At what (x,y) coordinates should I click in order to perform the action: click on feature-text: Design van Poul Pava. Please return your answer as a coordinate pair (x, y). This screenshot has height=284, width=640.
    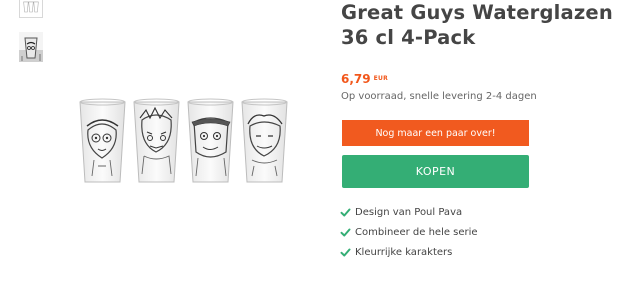
    Looking at the image, I should click on (409, 212).